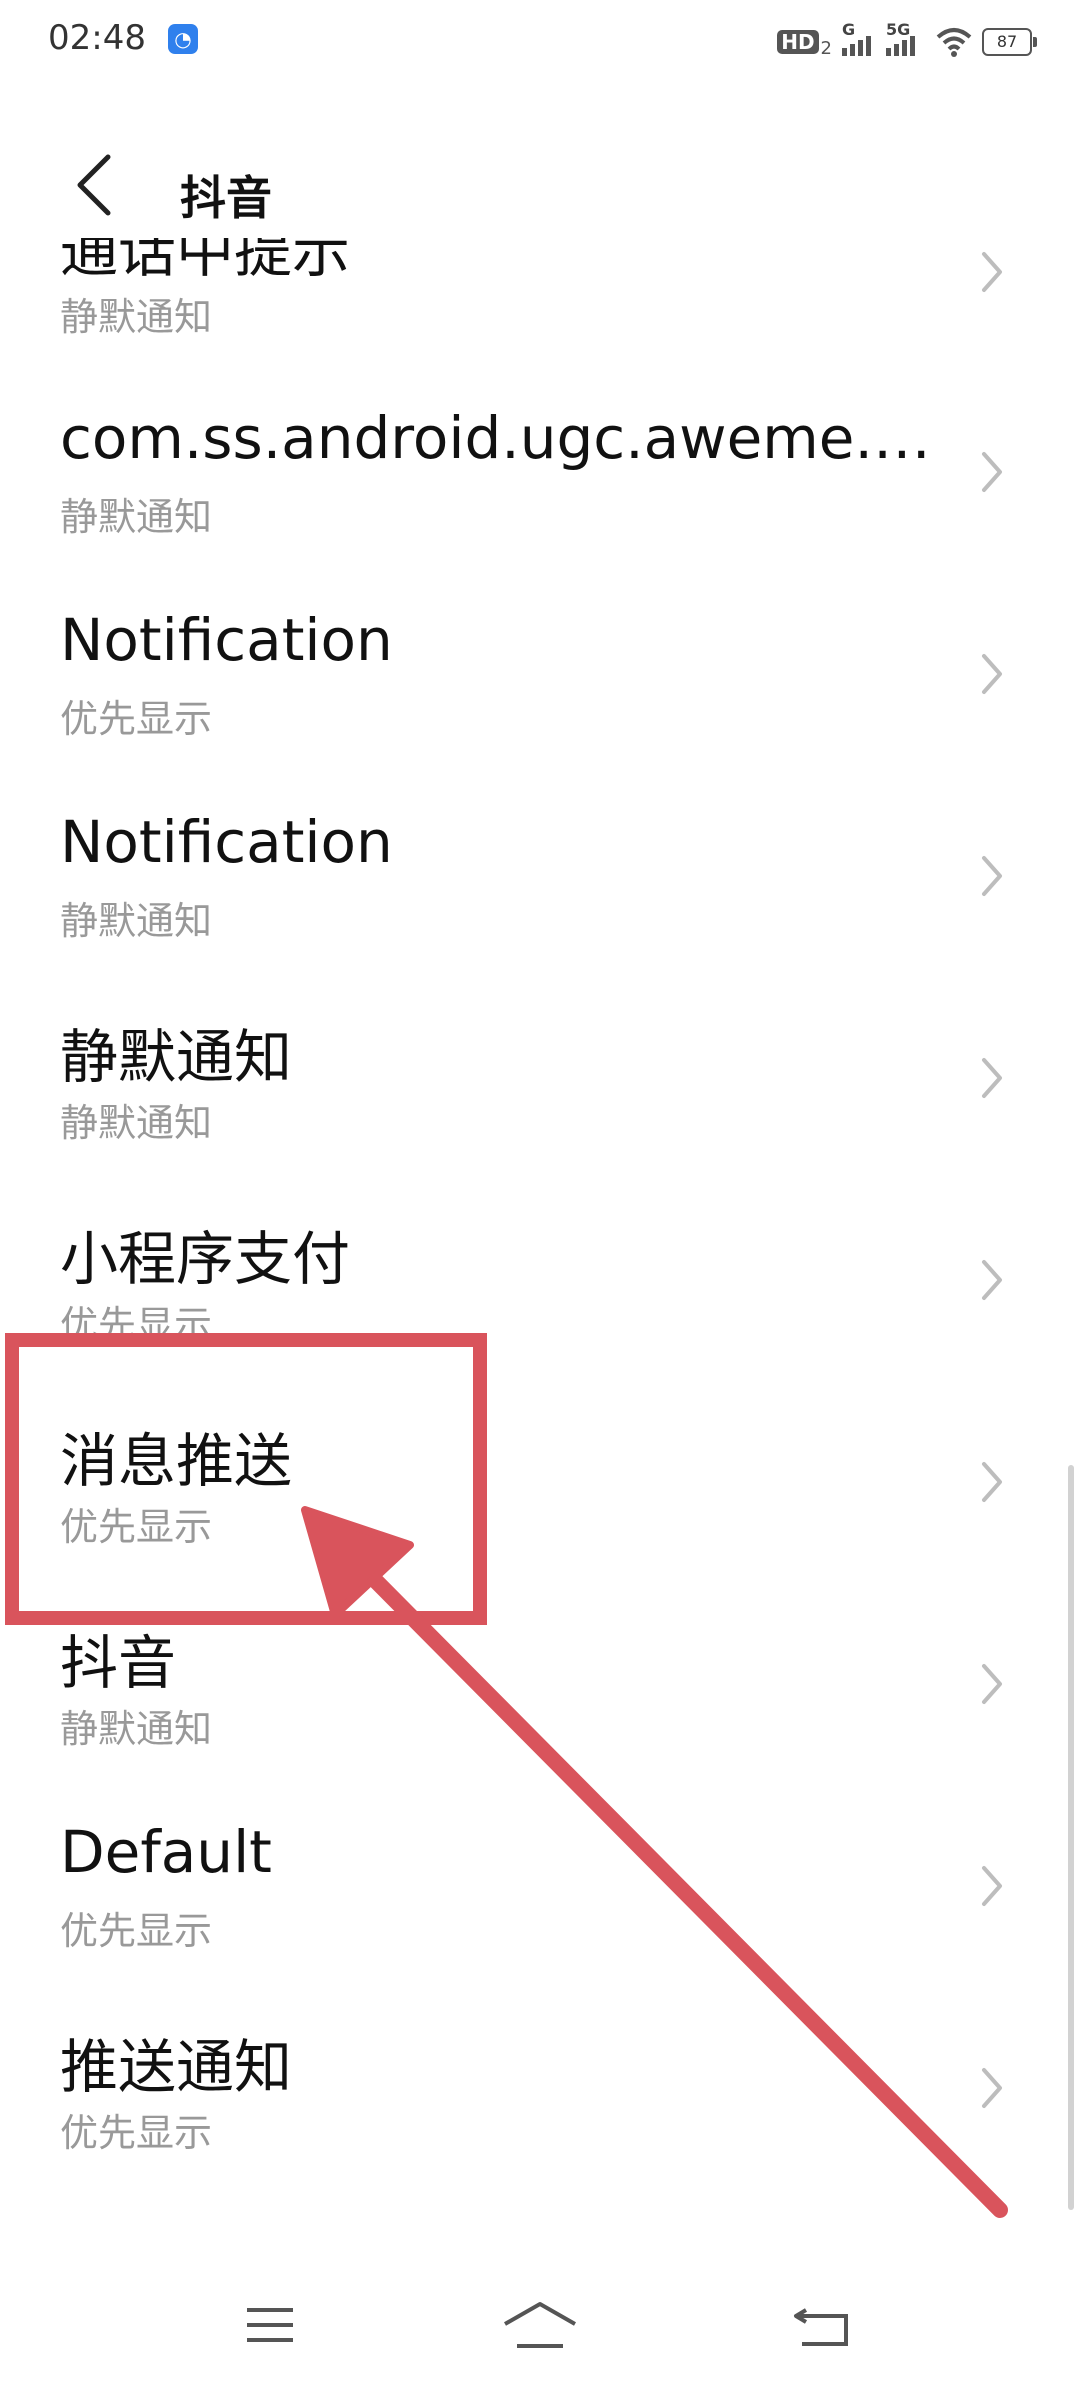 This screenshot has width=1080, height=2400. Describe the element at coordinates (540, 1499) in the screenshot. I see `list-item-message-push: 消息推送 优先显示` at that location.